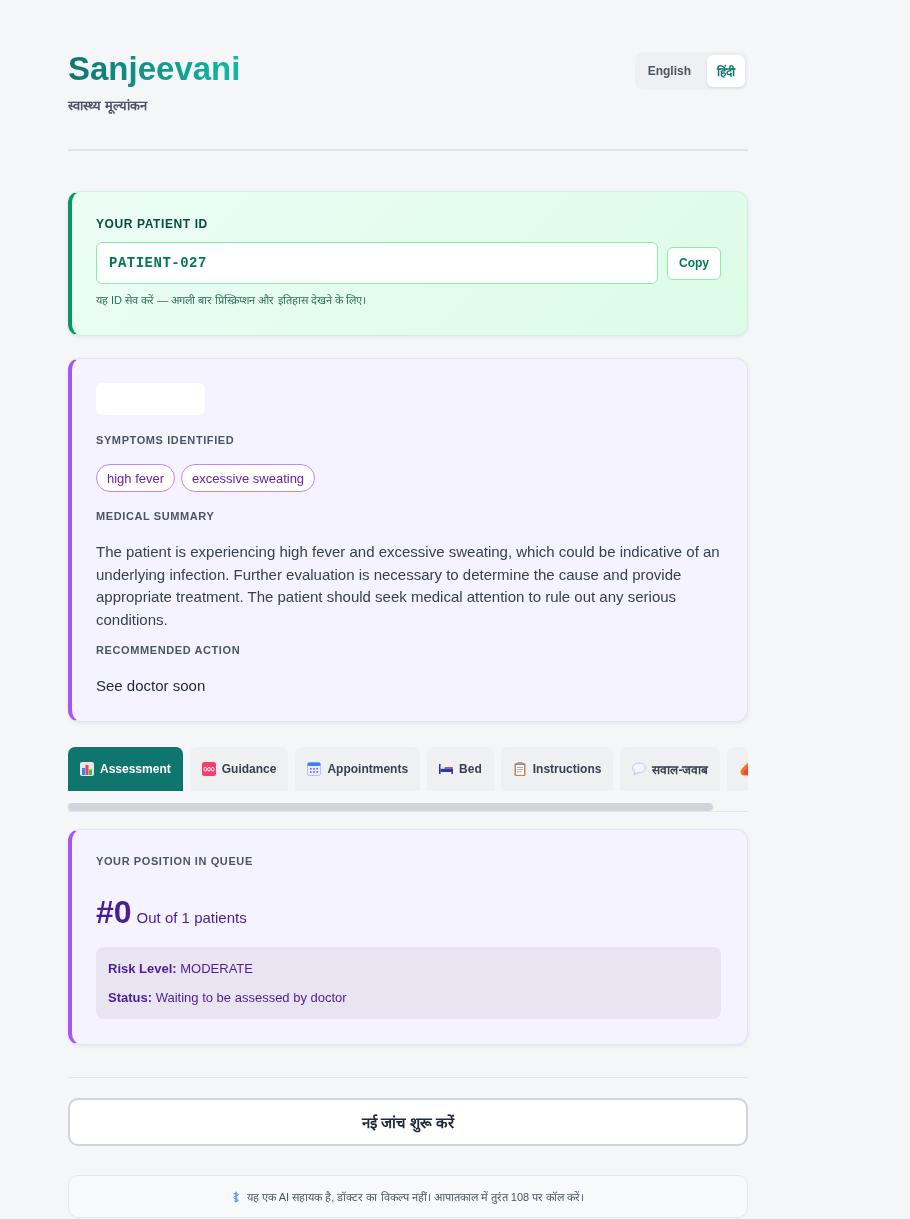 This screenshot has height=1219, width=910. What do you see at coordinates (377, 263) in the screenshot?
I see `patient-id-field: PATIENT-027` at bounding box center [377, 263].